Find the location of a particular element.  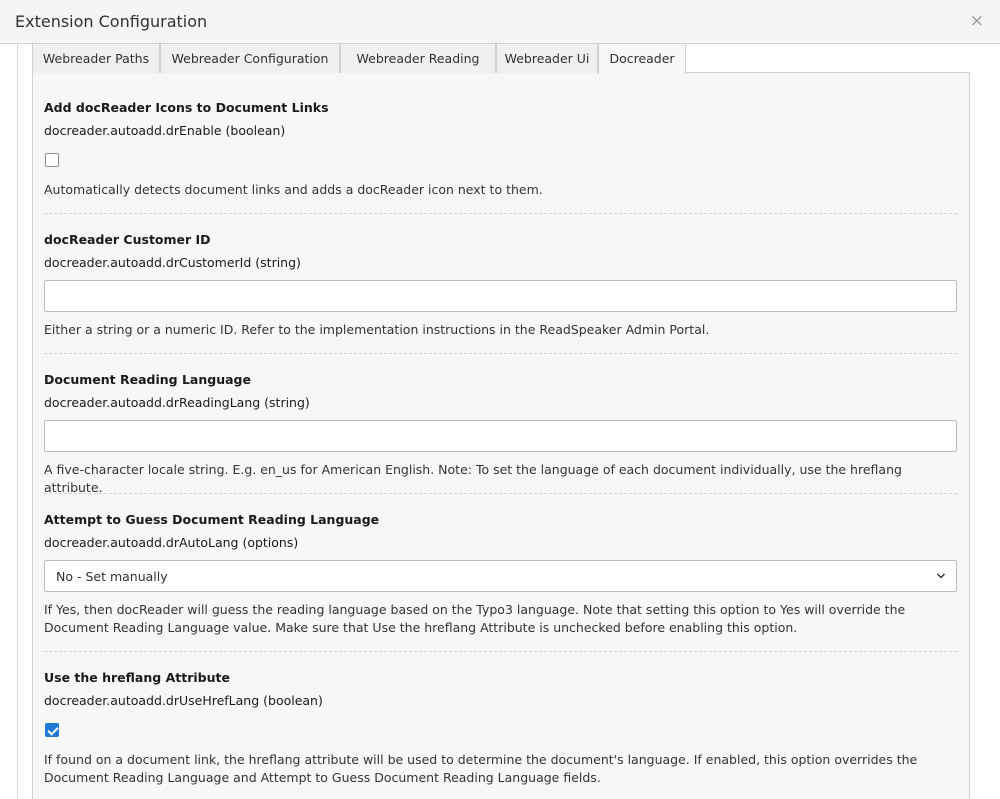

dr-customer-id-input is located at coordinates (500, 296).